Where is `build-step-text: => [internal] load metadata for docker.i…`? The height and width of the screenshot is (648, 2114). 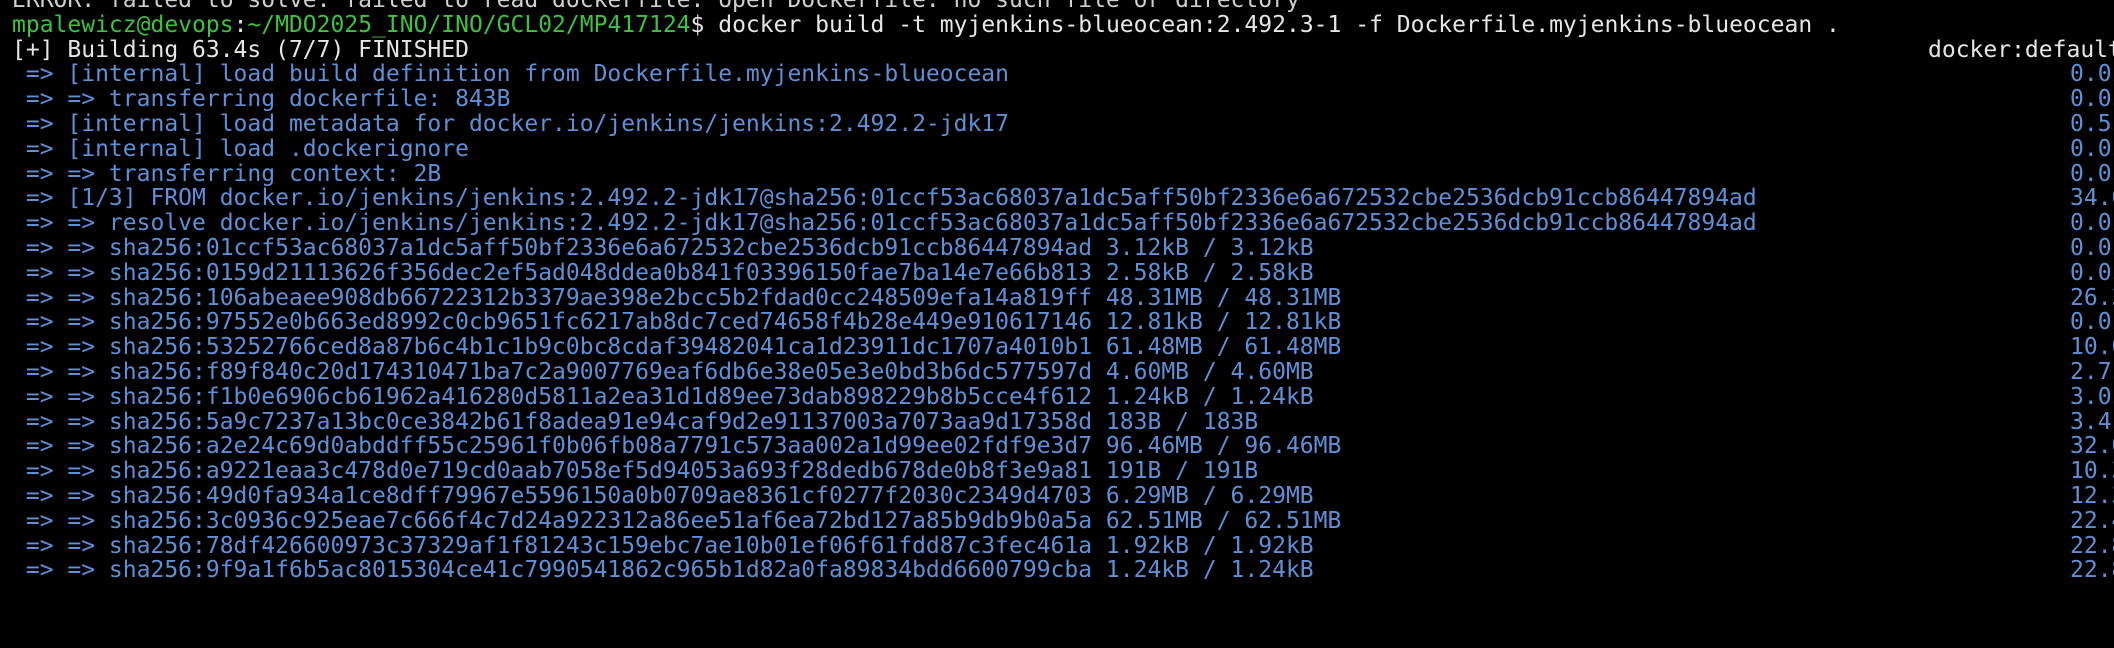 build-step-text: => [internal] load metadata for docker.i… is located at coordinates (510, 124).